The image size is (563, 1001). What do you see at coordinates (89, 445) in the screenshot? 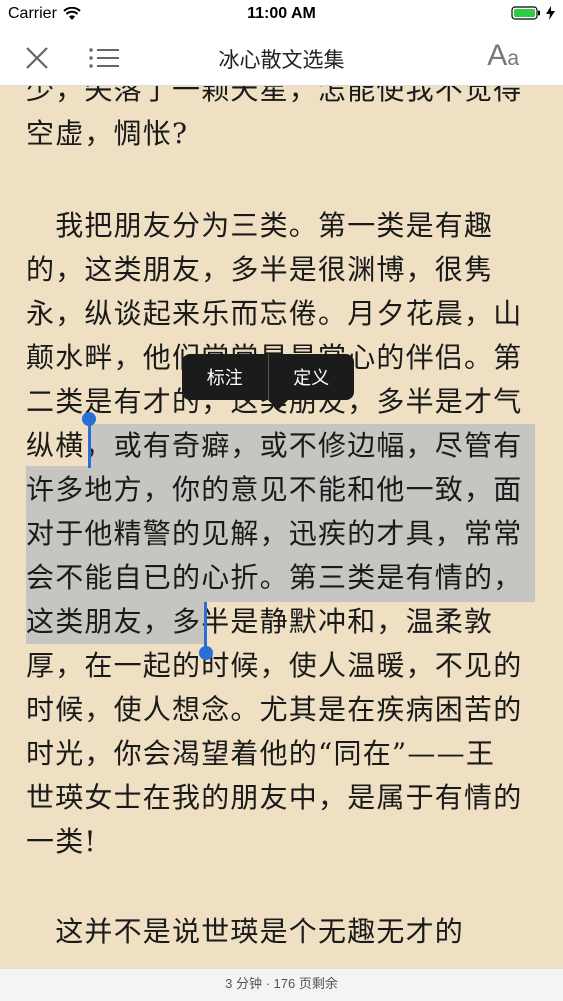
I see `selection-start-caret` at bounding box center [89, 445].